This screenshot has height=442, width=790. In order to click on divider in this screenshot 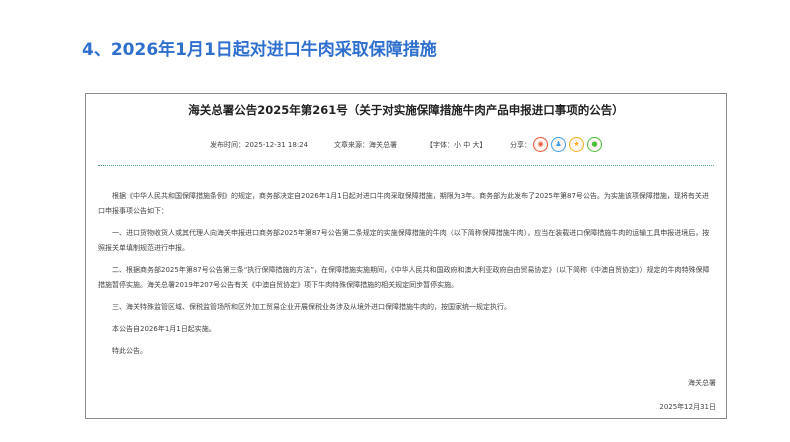, I will do `click(406, 165)`.